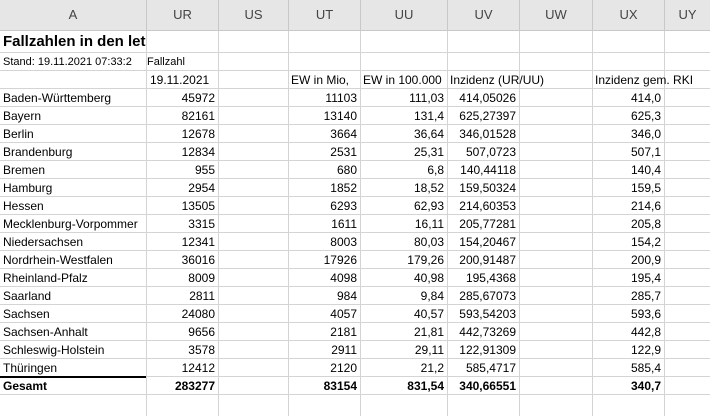 This screenshot has height=416, width=710. Describe the element at coordinates (182, 350) in the screenshot. I see `cell-ur: 3578` at that location.